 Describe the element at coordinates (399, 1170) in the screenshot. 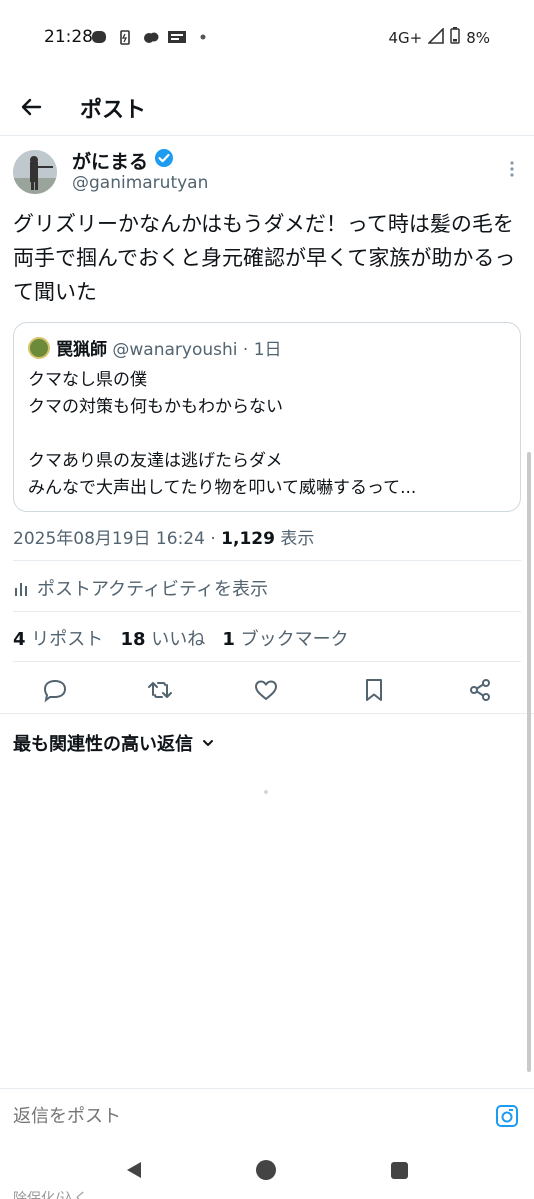

I see `nav-recents-button` at that location.